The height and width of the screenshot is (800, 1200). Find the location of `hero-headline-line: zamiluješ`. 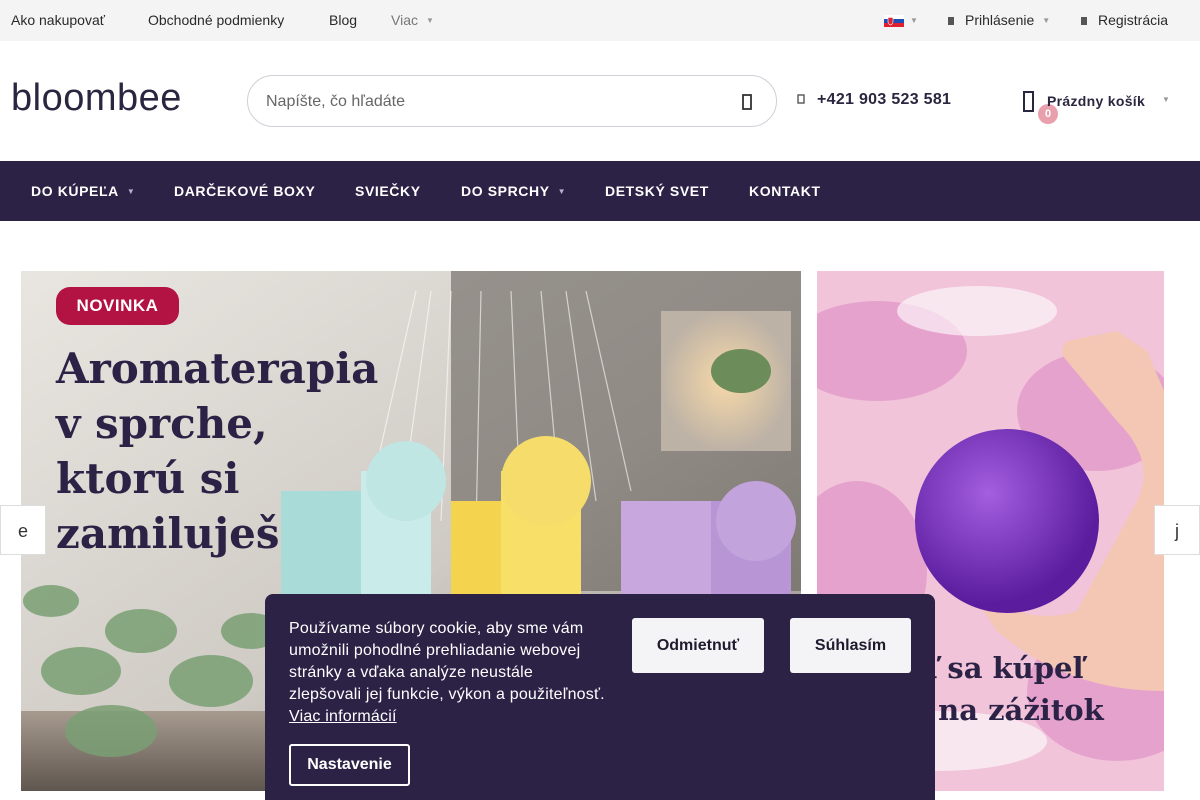

hero-headline-line: zamiluješ is located at coordinates (168, 533).